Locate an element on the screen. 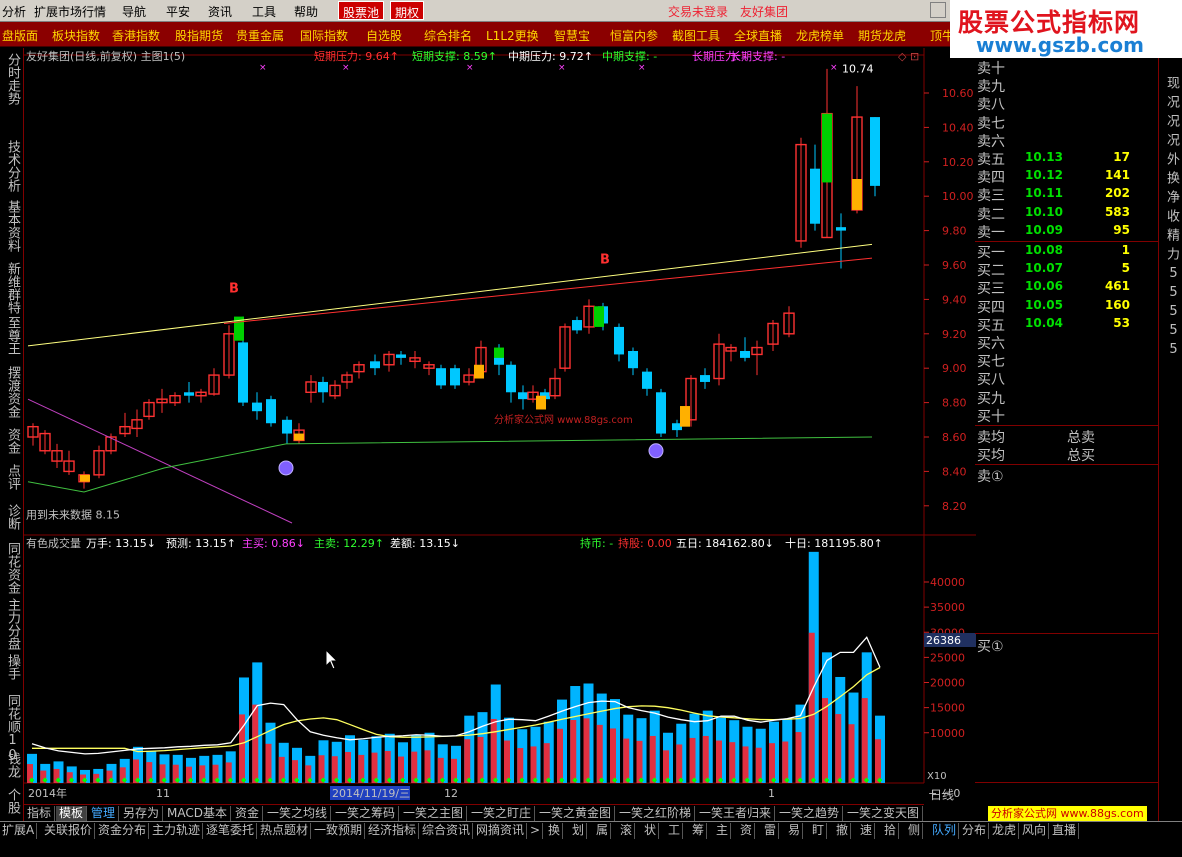 The image size is (1182, 857). left-tab-10: 主力分盘 is located at coordinates (11, 624).